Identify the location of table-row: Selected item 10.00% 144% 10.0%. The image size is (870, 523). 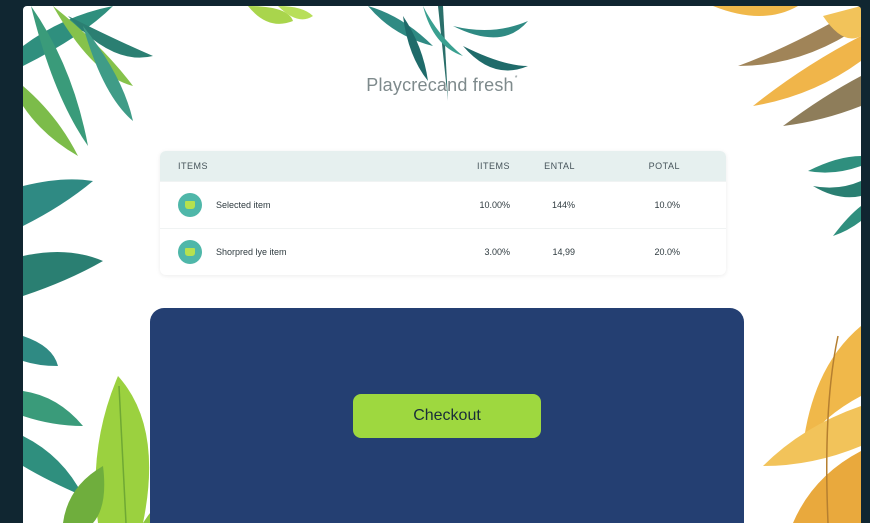
(443, 204).